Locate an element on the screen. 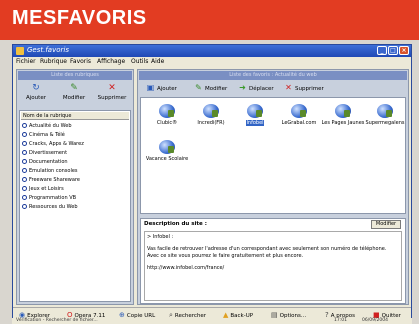  rubrique-item: Jeux et Loisirs is located at coordinates (75, 189).